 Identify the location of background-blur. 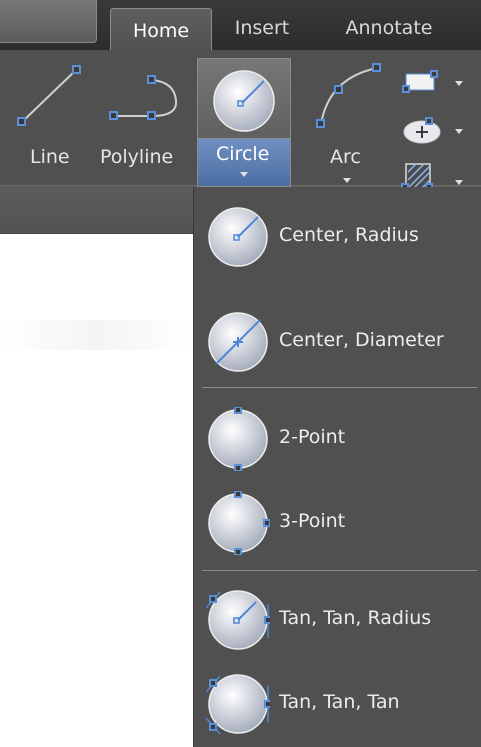
(96, 335).